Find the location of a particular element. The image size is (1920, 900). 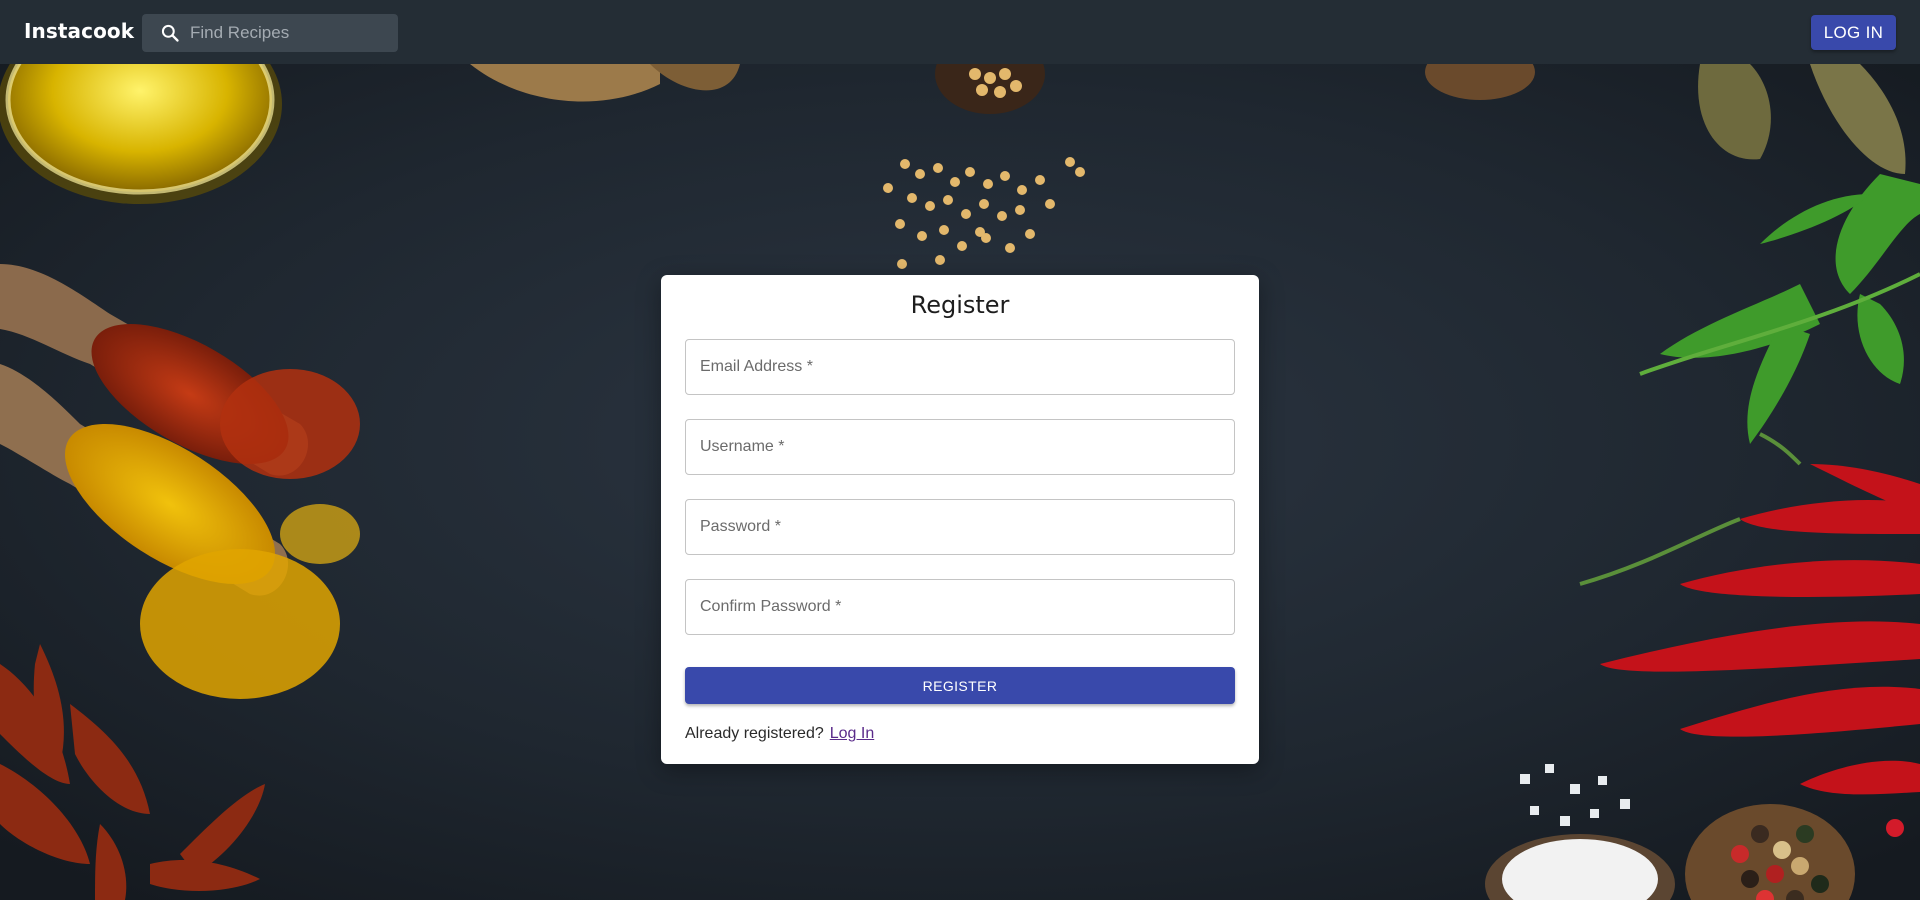

username-field: Username * is located at coordinates (960, 447).